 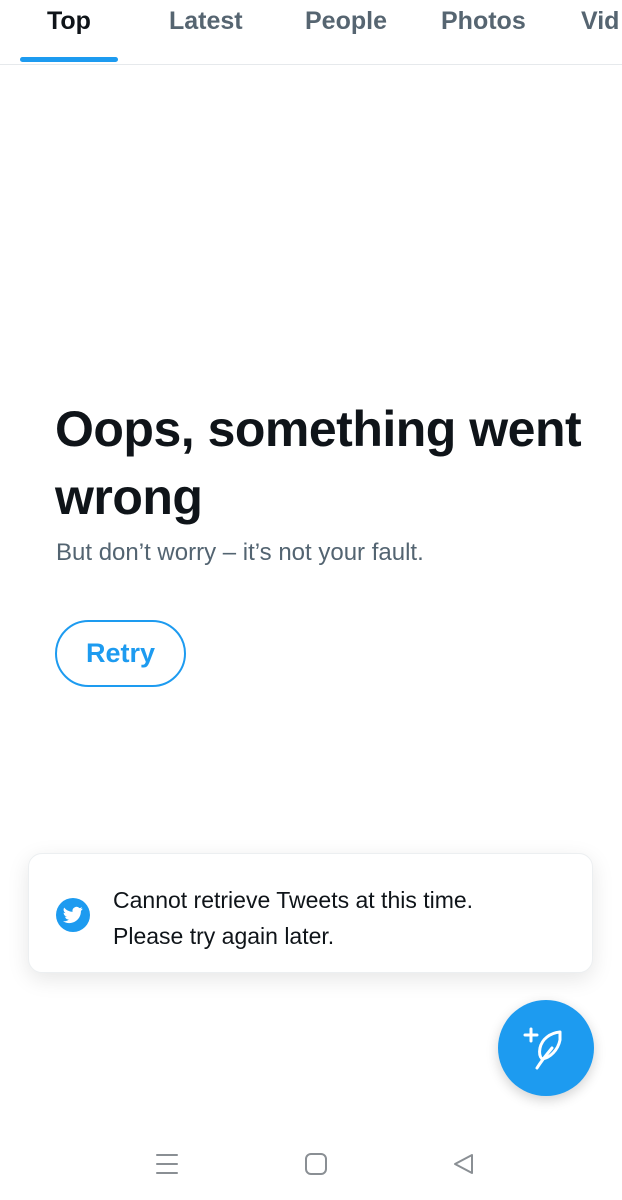 I want to click on active-tab-indicator, so click(x=69, y=59).